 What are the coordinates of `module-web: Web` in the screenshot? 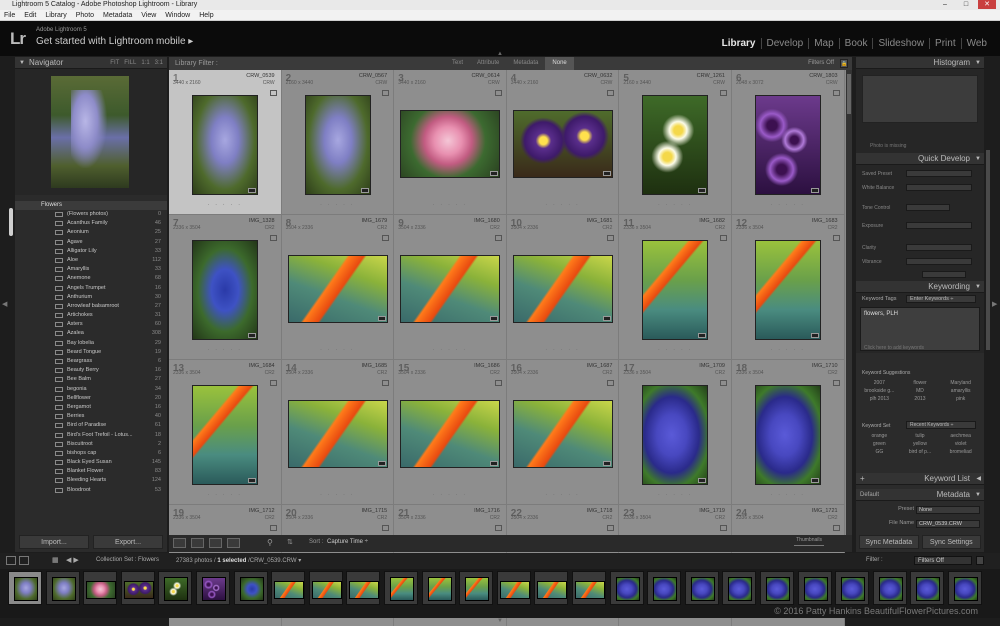 It's located at (977, 43).